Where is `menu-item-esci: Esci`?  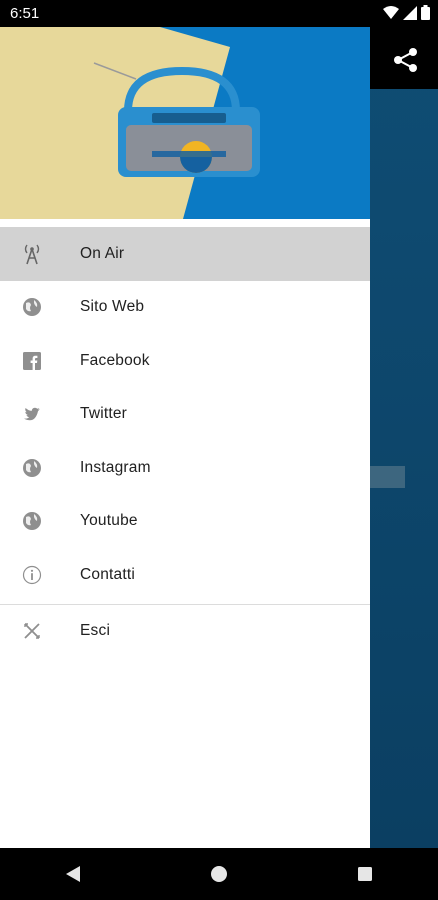 menu-item-esci: Esci is located at coordinates (185, 632).